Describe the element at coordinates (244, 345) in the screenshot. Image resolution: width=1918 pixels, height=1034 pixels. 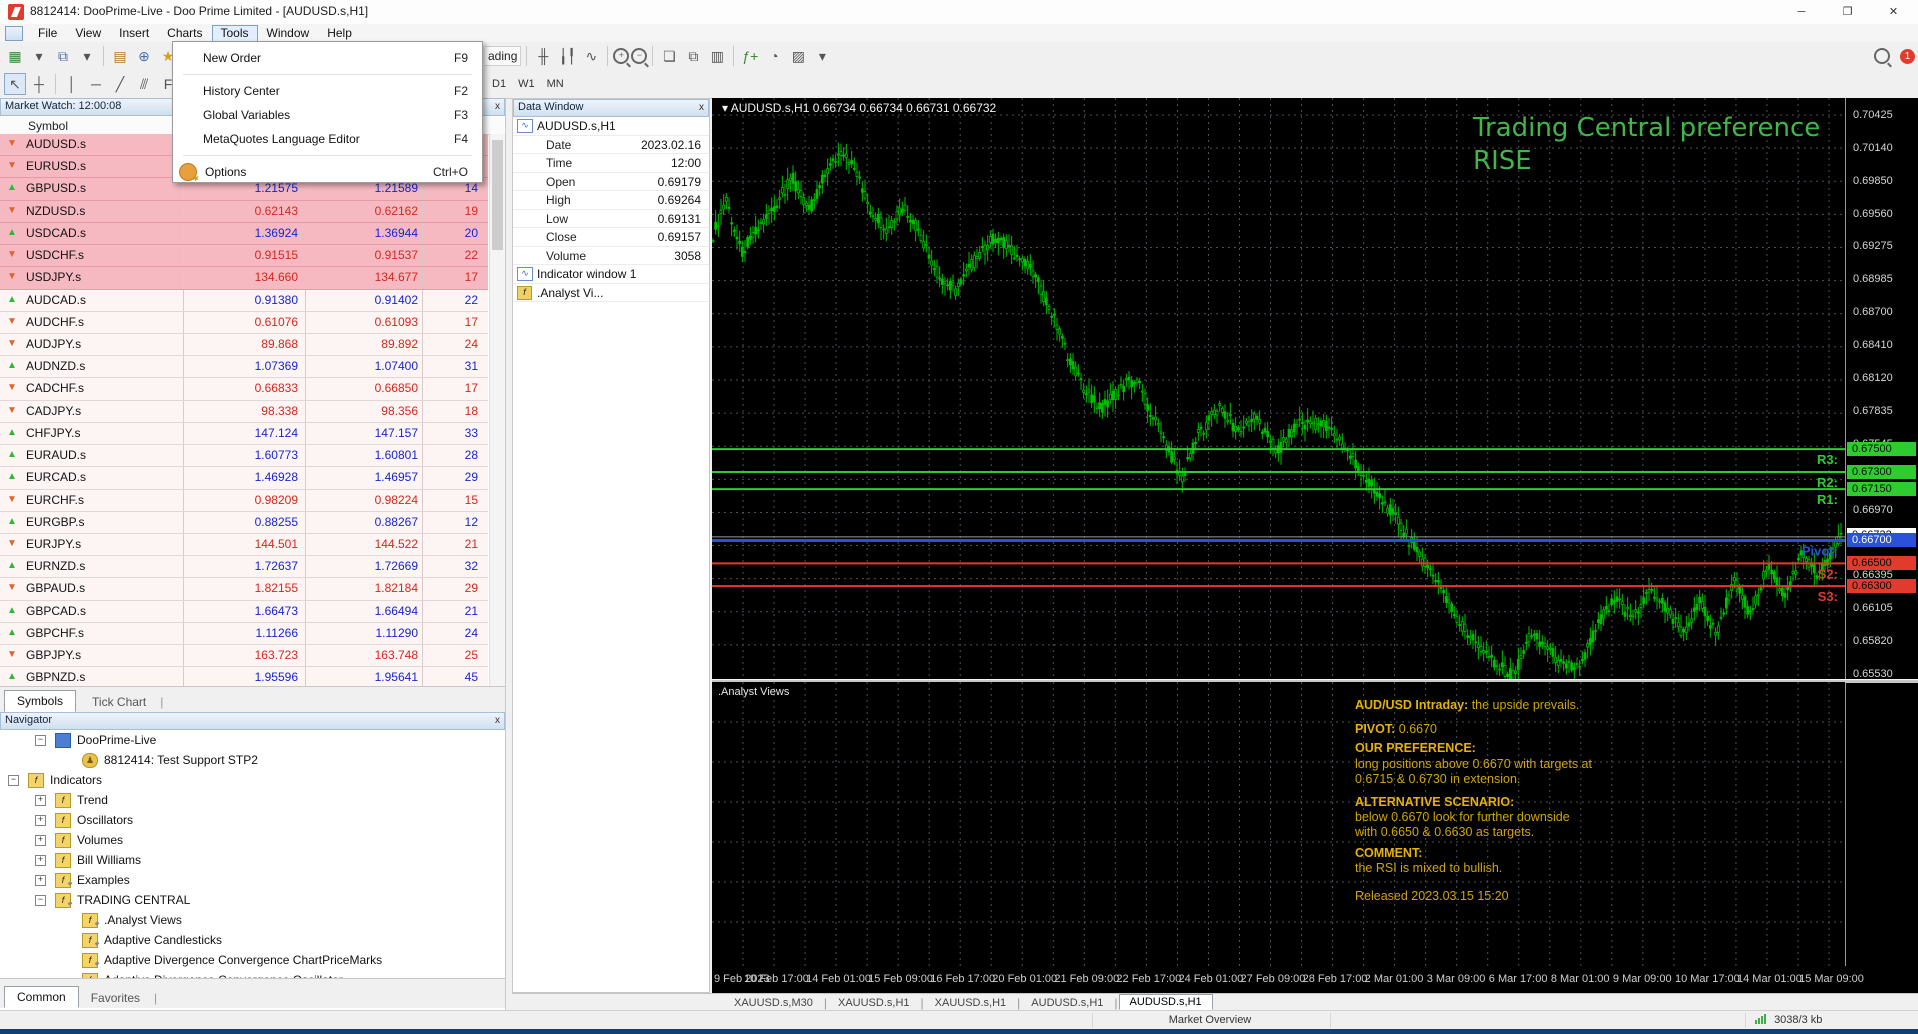
I see `market-watch-row: ▼ AUDJPY.s 89.868 89.892 24` at that location.